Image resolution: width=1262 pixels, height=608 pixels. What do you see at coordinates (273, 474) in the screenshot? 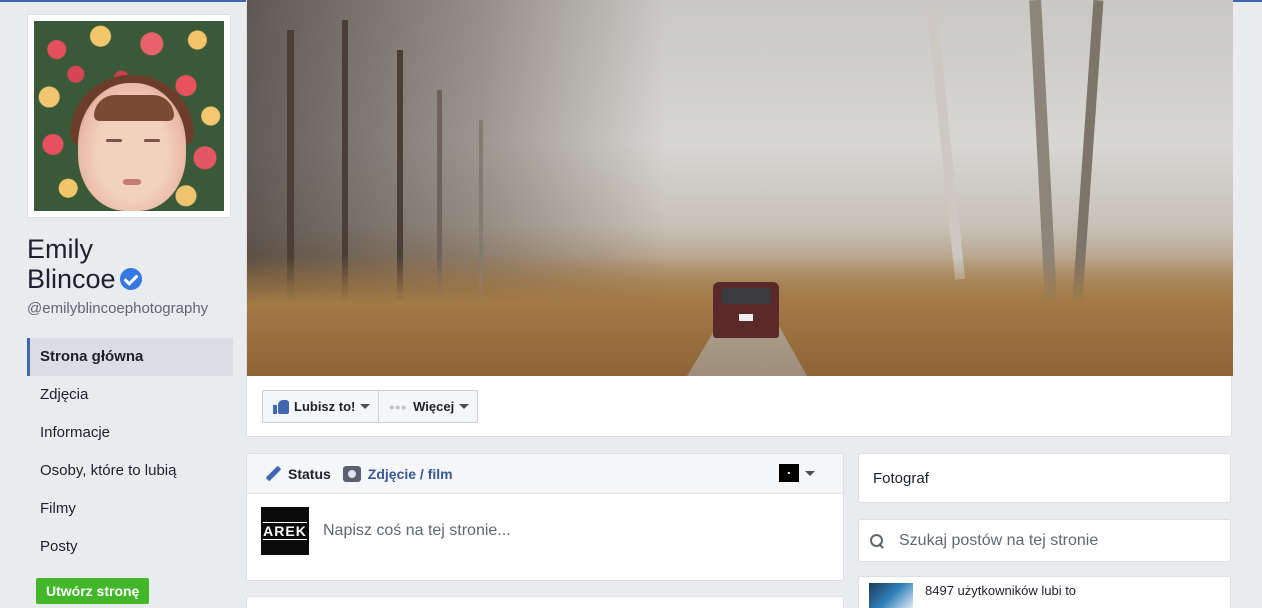
I see `pencil-icon` at bounding box center [273, 474].